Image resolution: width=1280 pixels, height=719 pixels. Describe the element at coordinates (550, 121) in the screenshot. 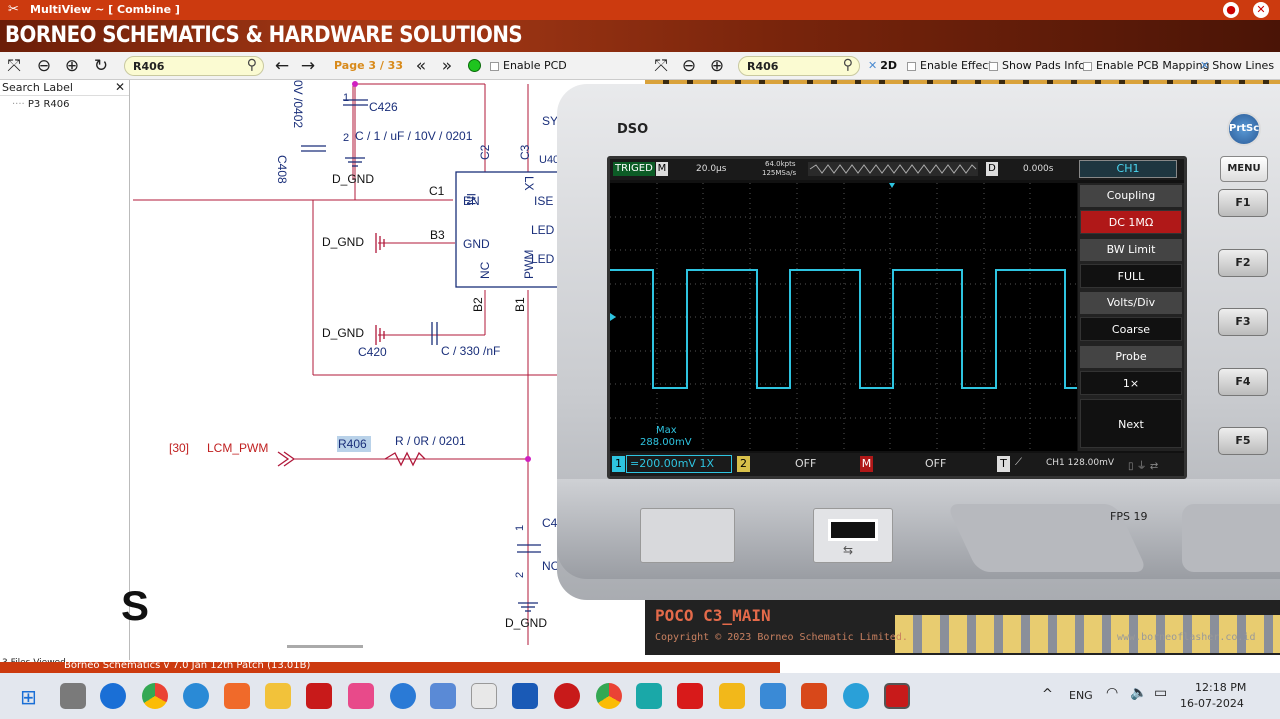

I see `label-sy: SY` at that location.